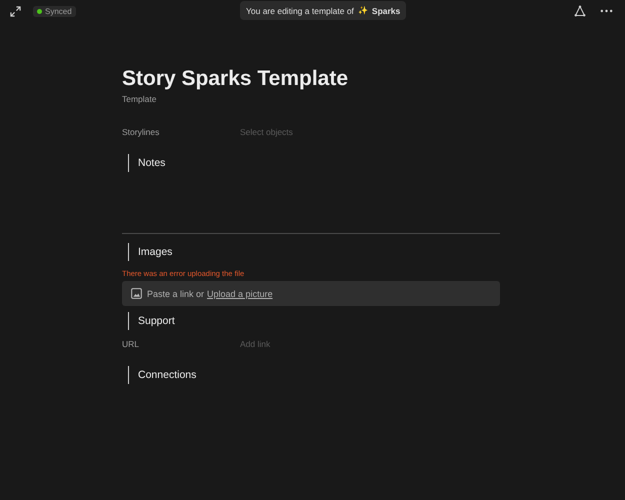 The height and width of the screenshot is (500, 625). I want to click on banner-text: You are editing a template of, so click(300, 11).